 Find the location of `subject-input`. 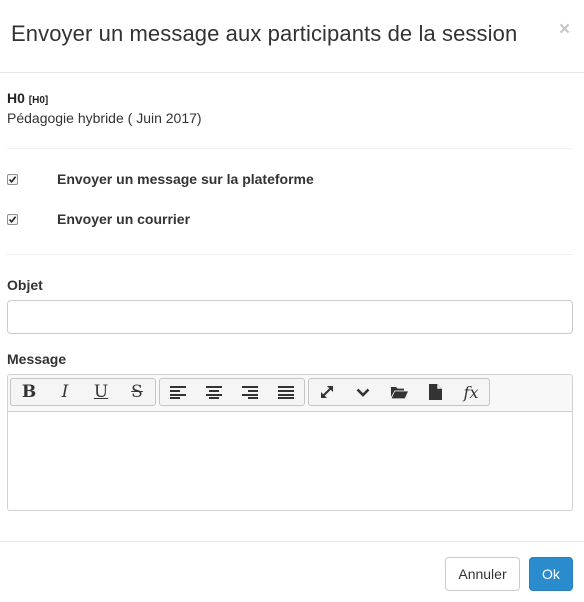

subject-input is located at coordinates (290, 317).